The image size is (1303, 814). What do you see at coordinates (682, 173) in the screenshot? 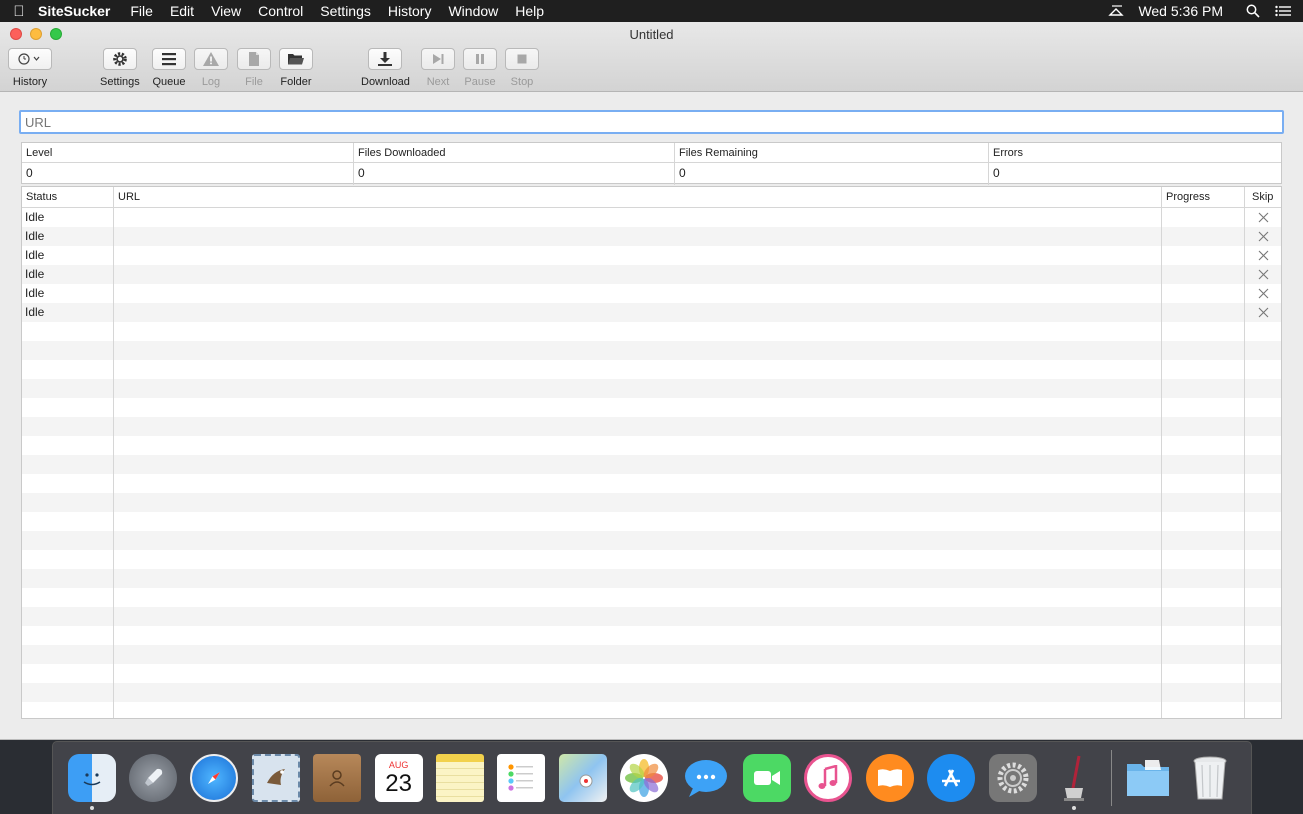
I see `stats-files-remaining-value: 0` at bounding box center [682, 173].